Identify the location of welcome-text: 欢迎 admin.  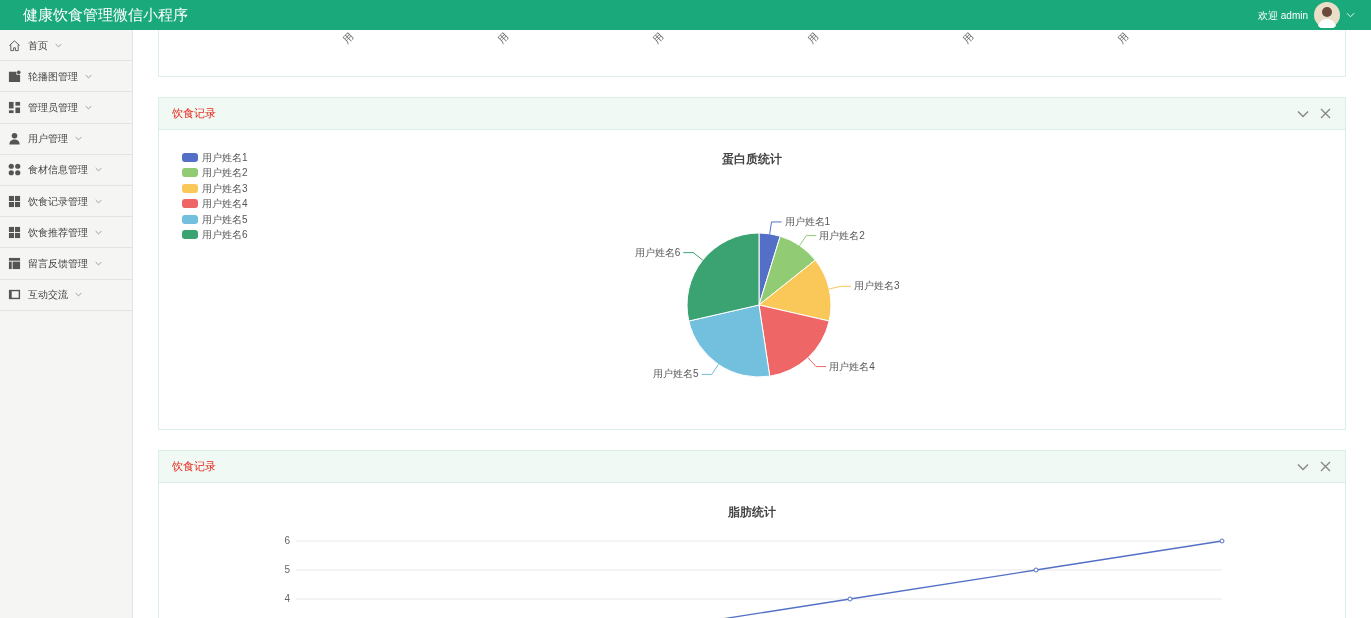
(1283, 15).